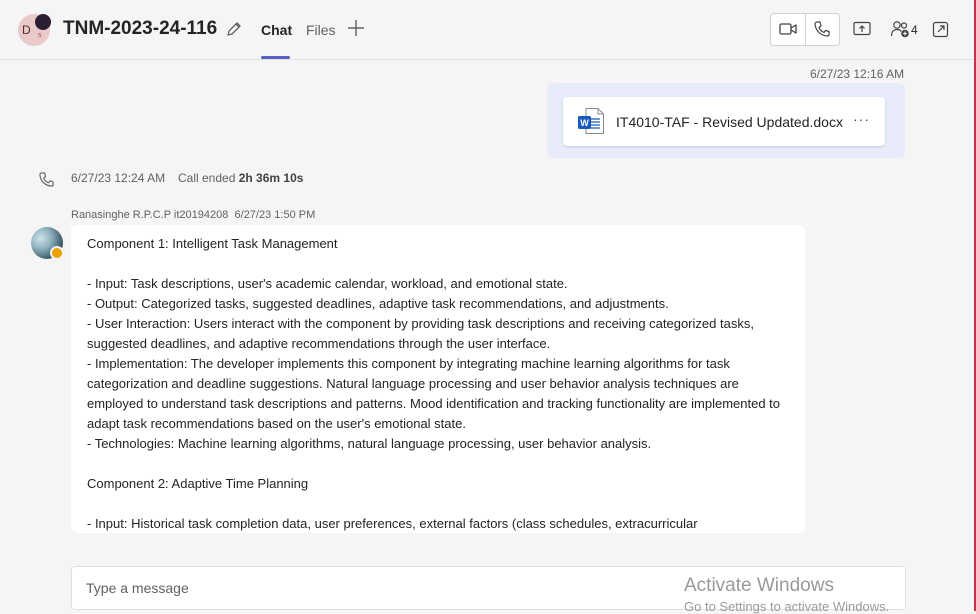 The width and height of the screenshot is (976, 614). What do you see at coordinates (759, 585) in the screenshot?
I see `watermark-line-1: Activate Windows` at bounding box center [759, 585].